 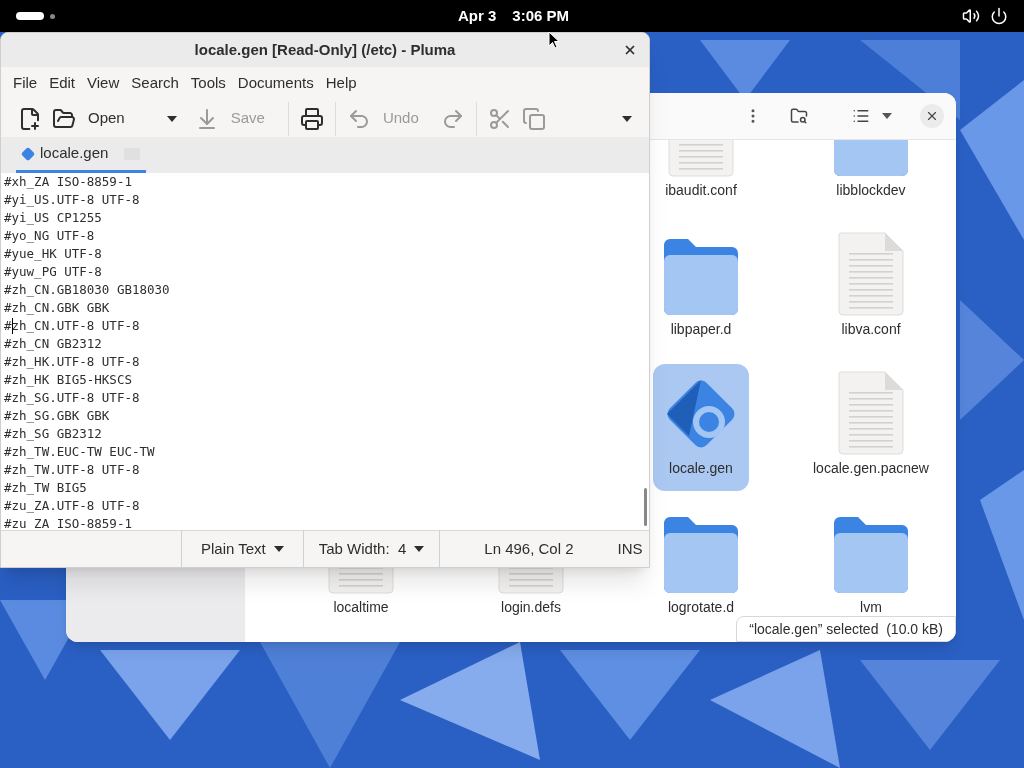 What do you see at coordinates (57, 307) in the screenshot?
I see `code-line: #zh_CN.GBK GBK` at bounding box center [57, 307].